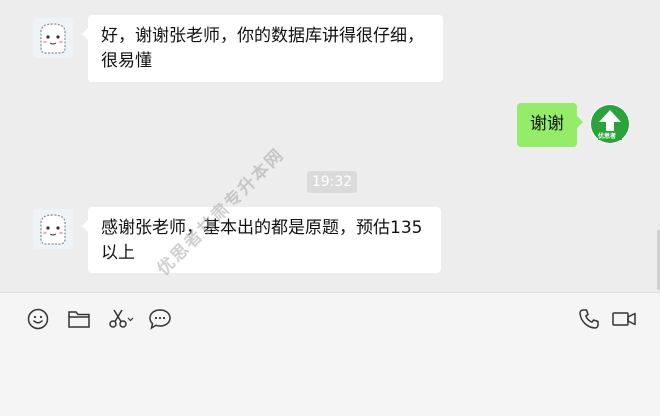  Describe the element at coordinates (589, 319) in the screenshot. I see `phone-icon` at that location.